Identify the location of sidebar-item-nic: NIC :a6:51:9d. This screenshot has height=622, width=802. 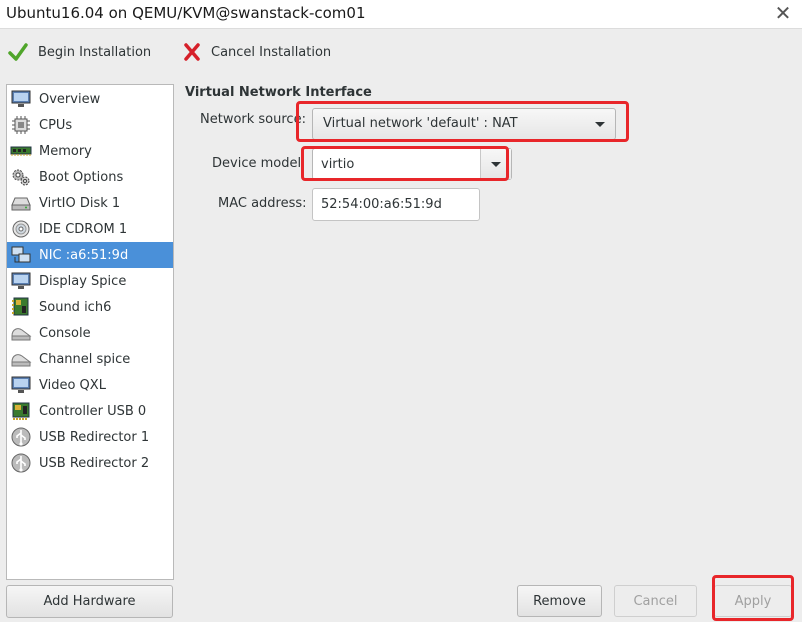
(90, 255).